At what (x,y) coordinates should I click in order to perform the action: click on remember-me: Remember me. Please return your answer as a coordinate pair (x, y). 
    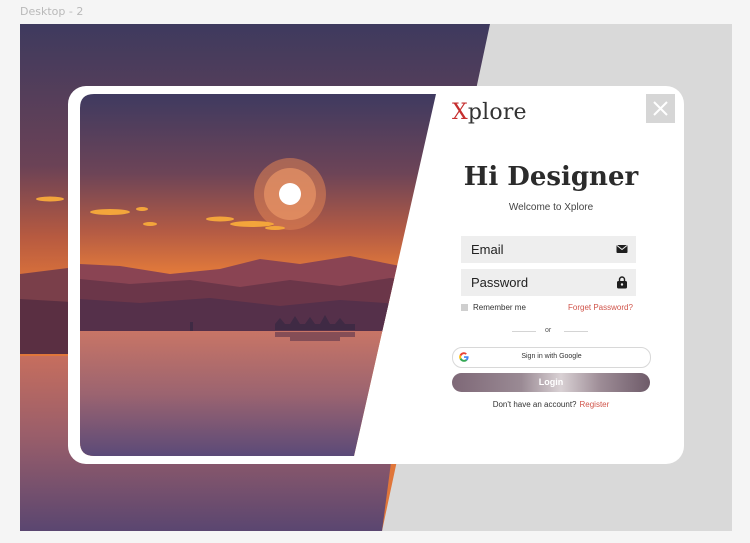
    Looking at the image, I should click on (493, 307).